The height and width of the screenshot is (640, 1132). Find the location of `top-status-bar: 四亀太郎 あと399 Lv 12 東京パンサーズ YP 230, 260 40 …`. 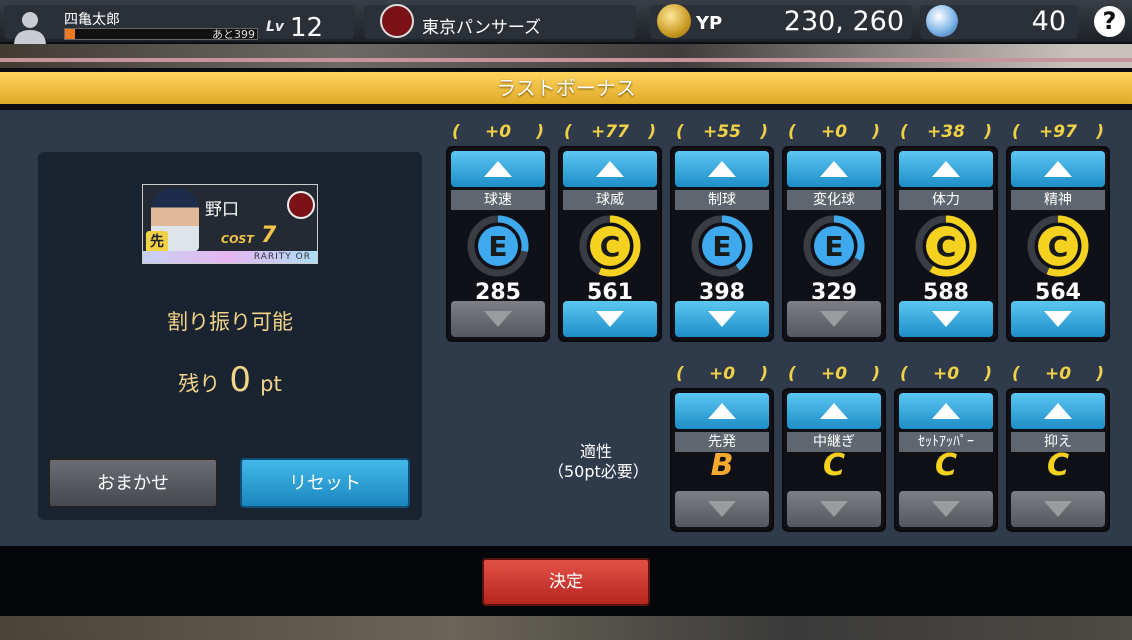

top-status-bar: 四亀太郎 あと399 Lv 12 東京パンサーズ YP 230, 260 40 … is located at coordinates (566, 23).